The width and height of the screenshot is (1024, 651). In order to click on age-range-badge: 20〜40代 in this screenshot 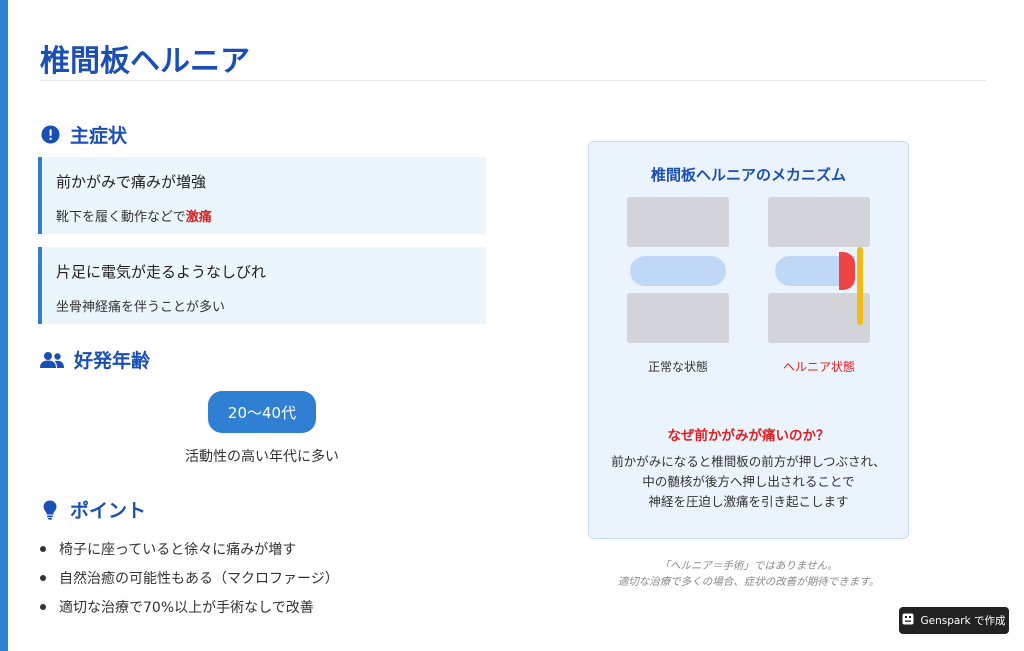, I will do `click(262, 412)`.